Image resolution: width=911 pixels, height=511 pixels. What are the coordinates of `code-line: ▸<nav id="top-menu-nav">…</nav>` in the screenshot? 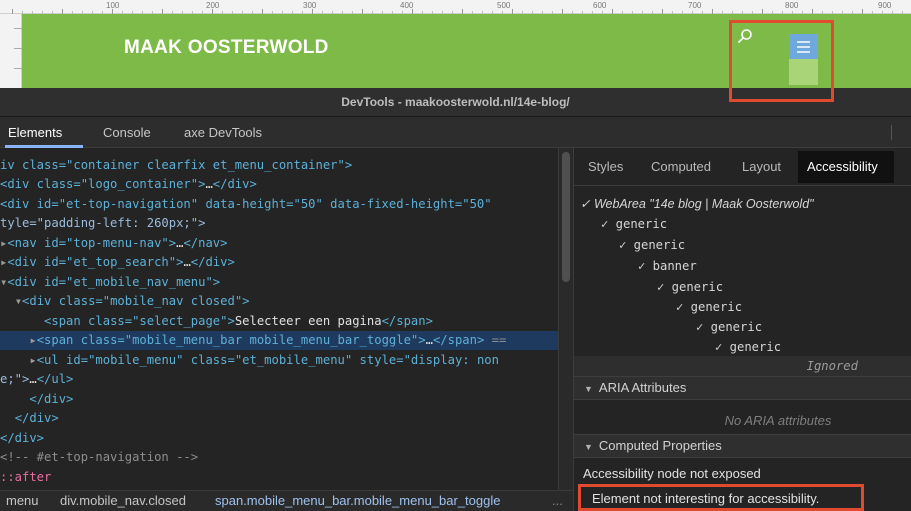 It's located at (286, 243).